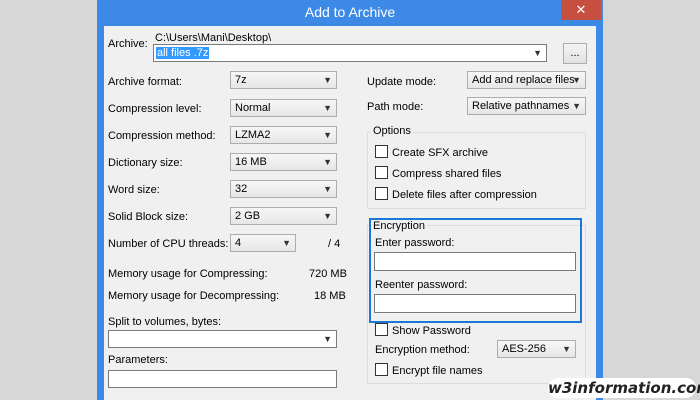 The width and height of the screenshot is (700, 400). Describe the element at coordinates (145, 82) in the screenshot. I see `archive-format-label: Archive format:` at that location.